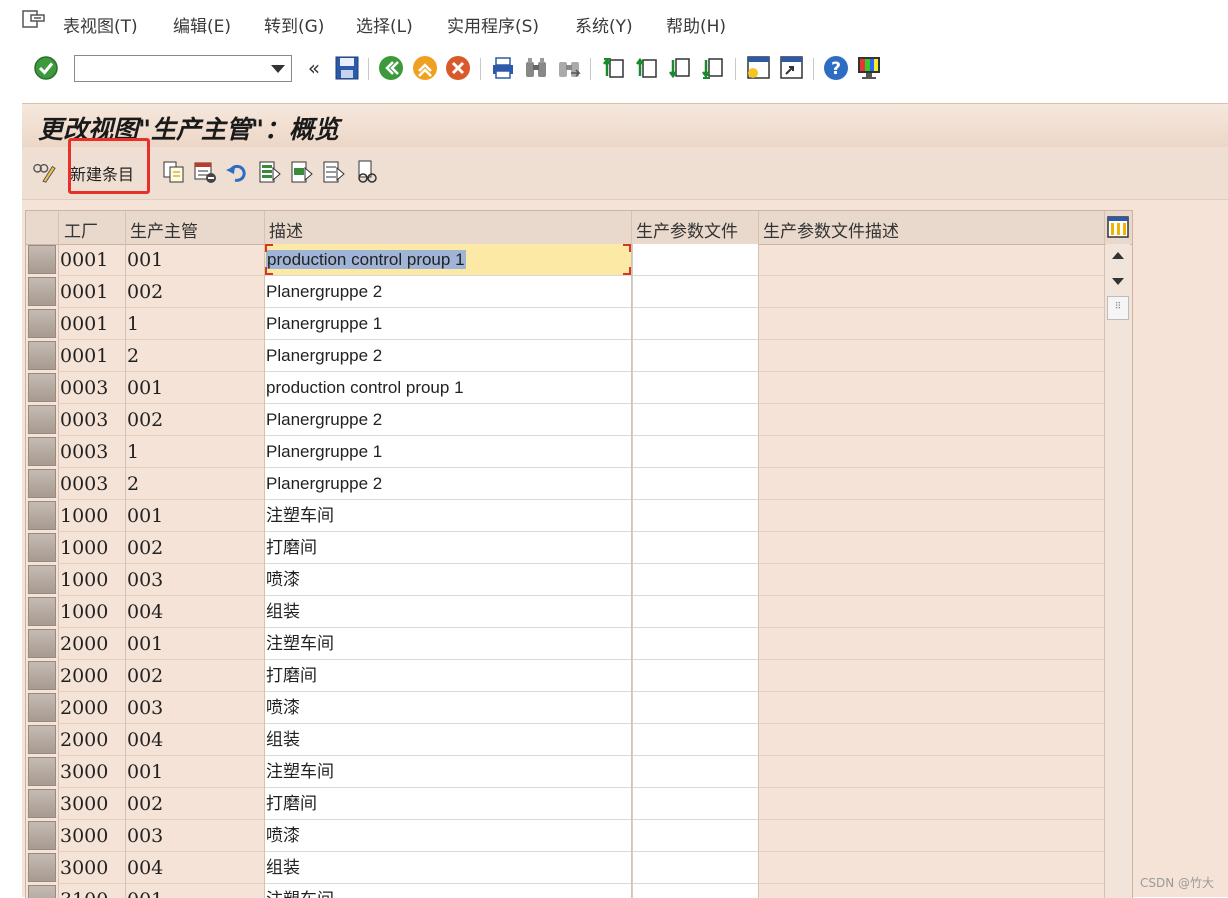 This screenshot has width=1228, height=898. I want to click on undo-icon, so click(237, 172).